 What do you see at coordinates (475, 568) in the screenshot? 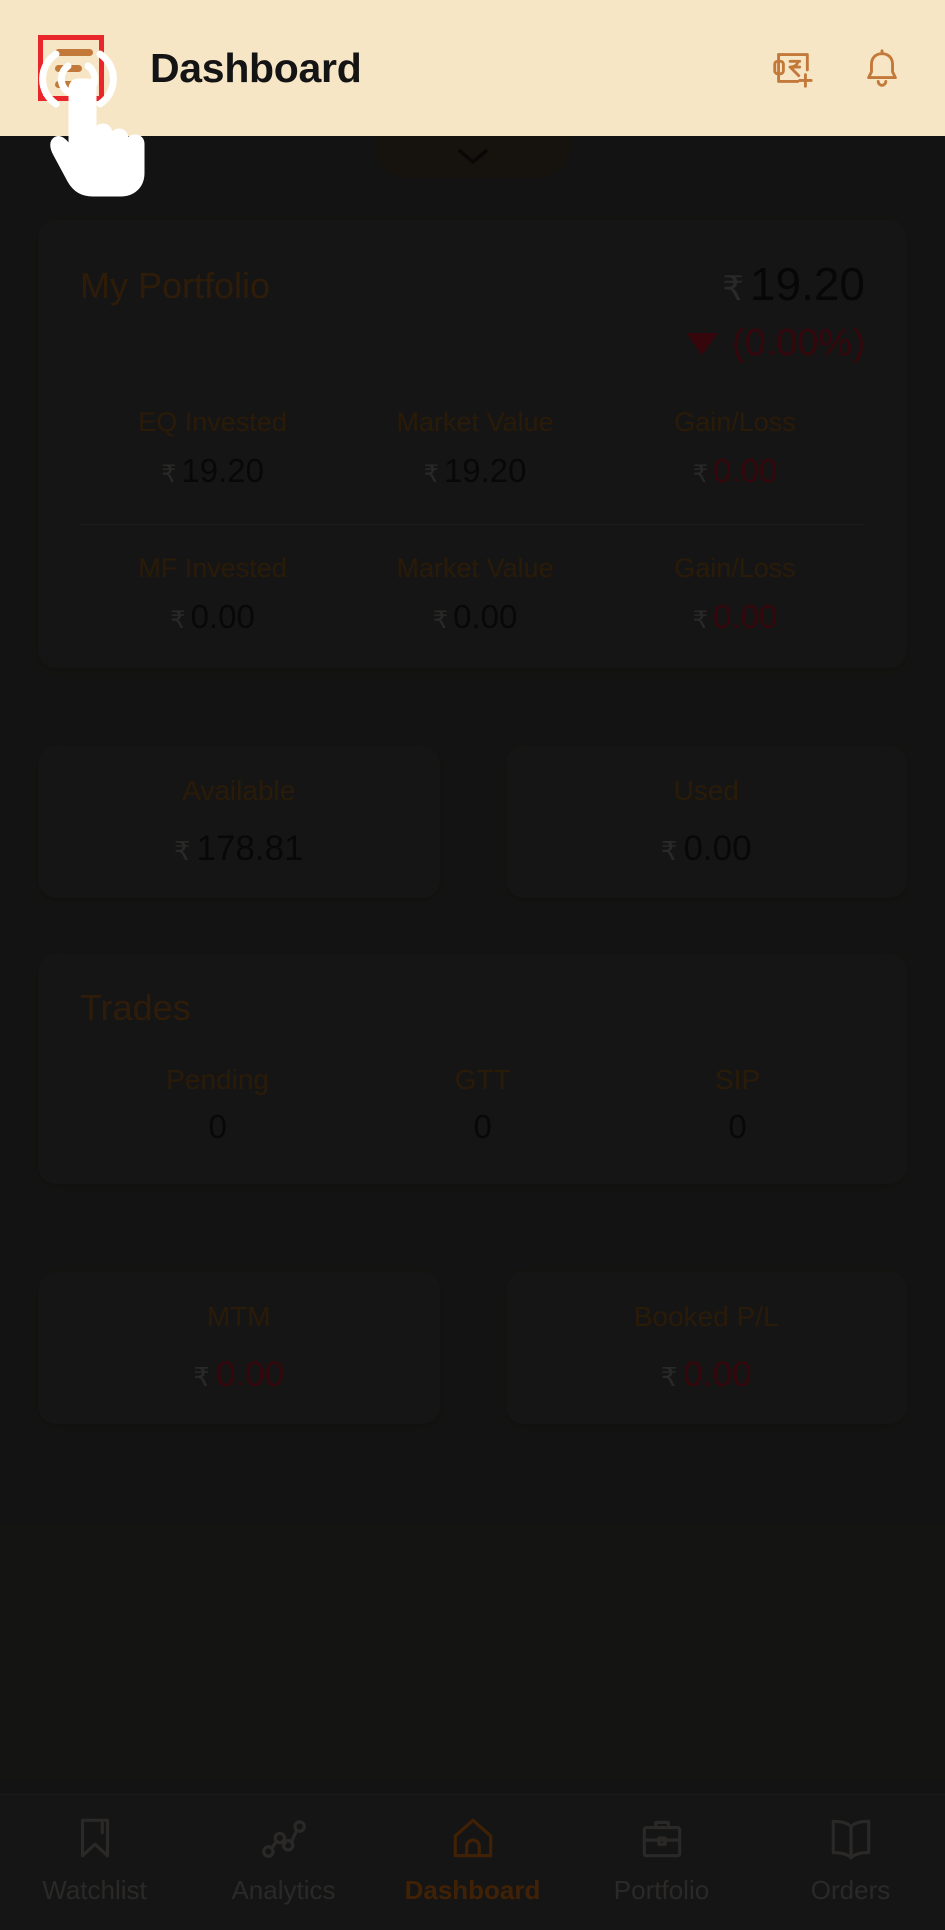
I see `mf-market-label: Market Value` at bounding box center [475, 568].